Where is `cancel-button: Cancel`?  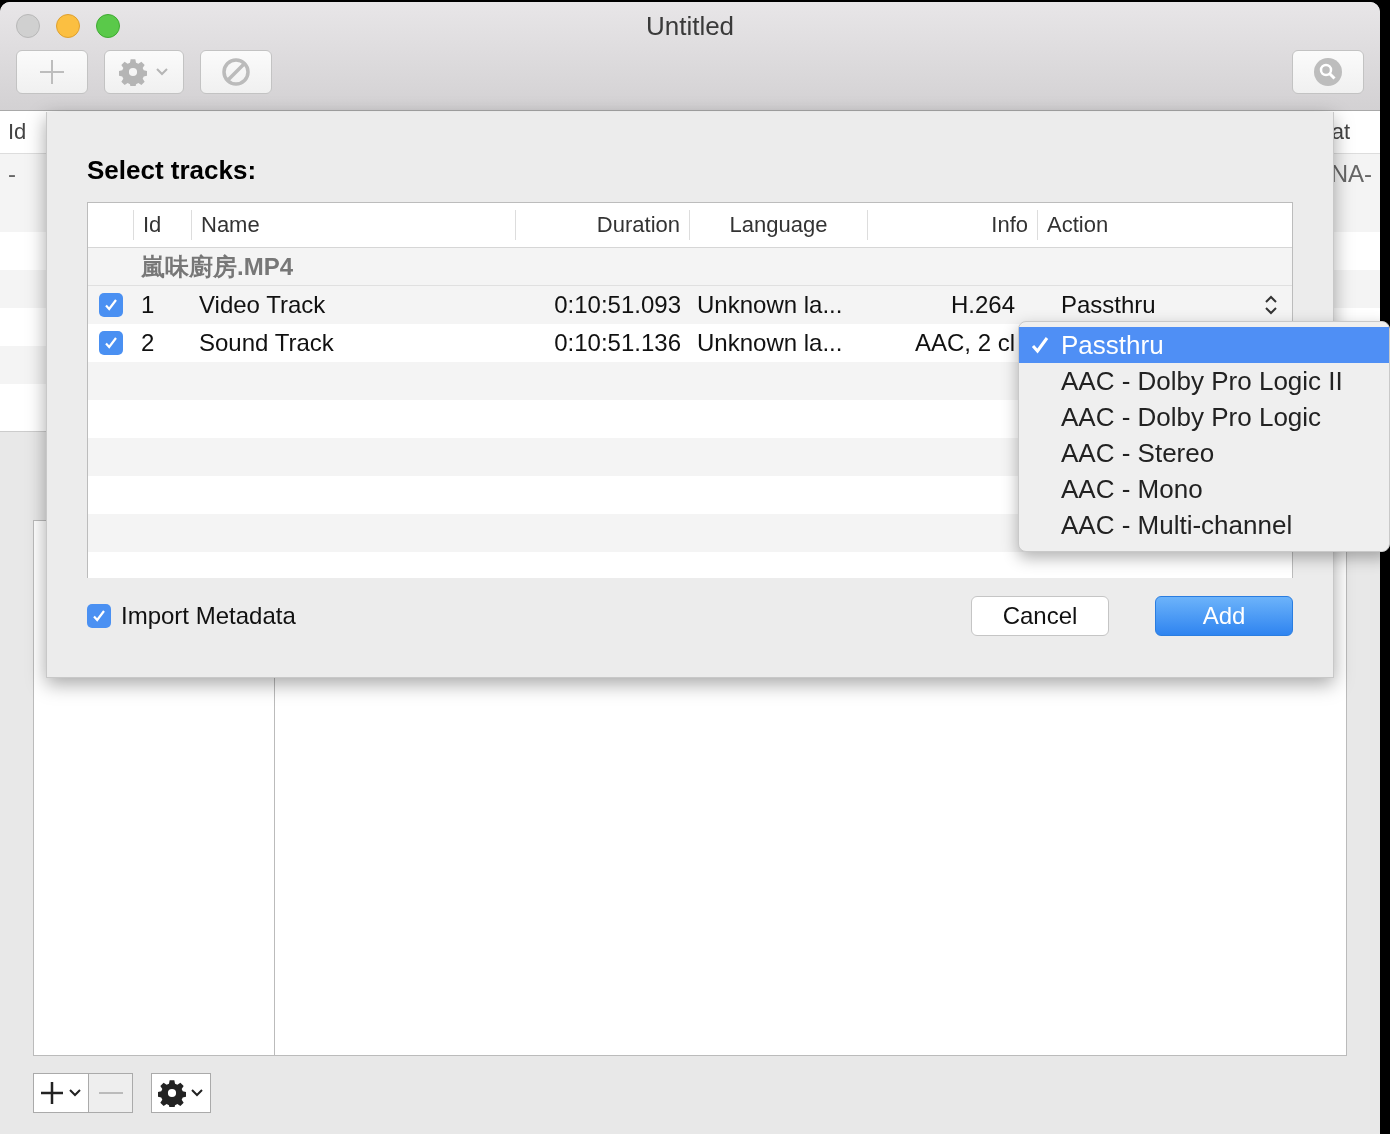
cancel-button: Cancel is located at coordinates (1040, 616).